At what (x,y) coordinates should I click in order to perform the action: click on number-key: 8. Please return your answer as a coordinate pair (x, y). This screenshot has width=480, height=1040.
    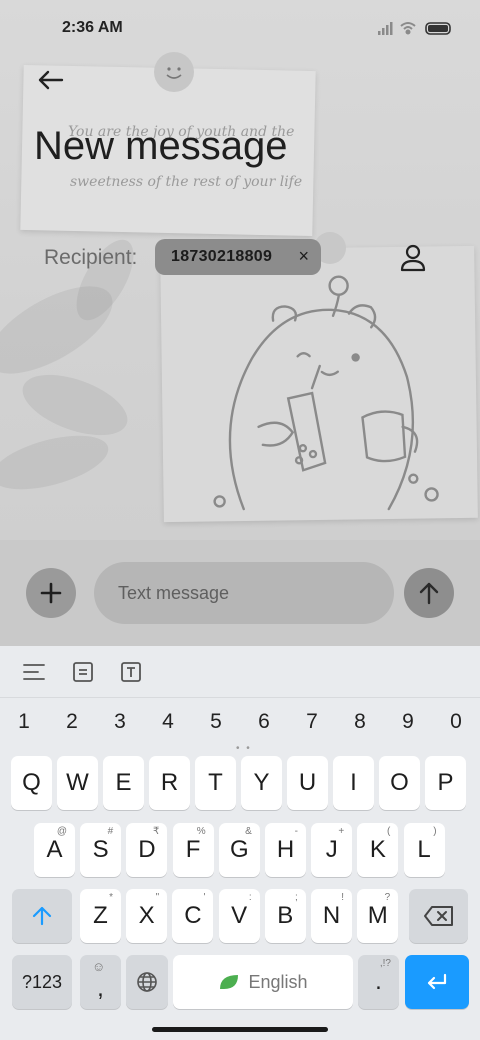
    Looking at the image, I should click on (360, 722).